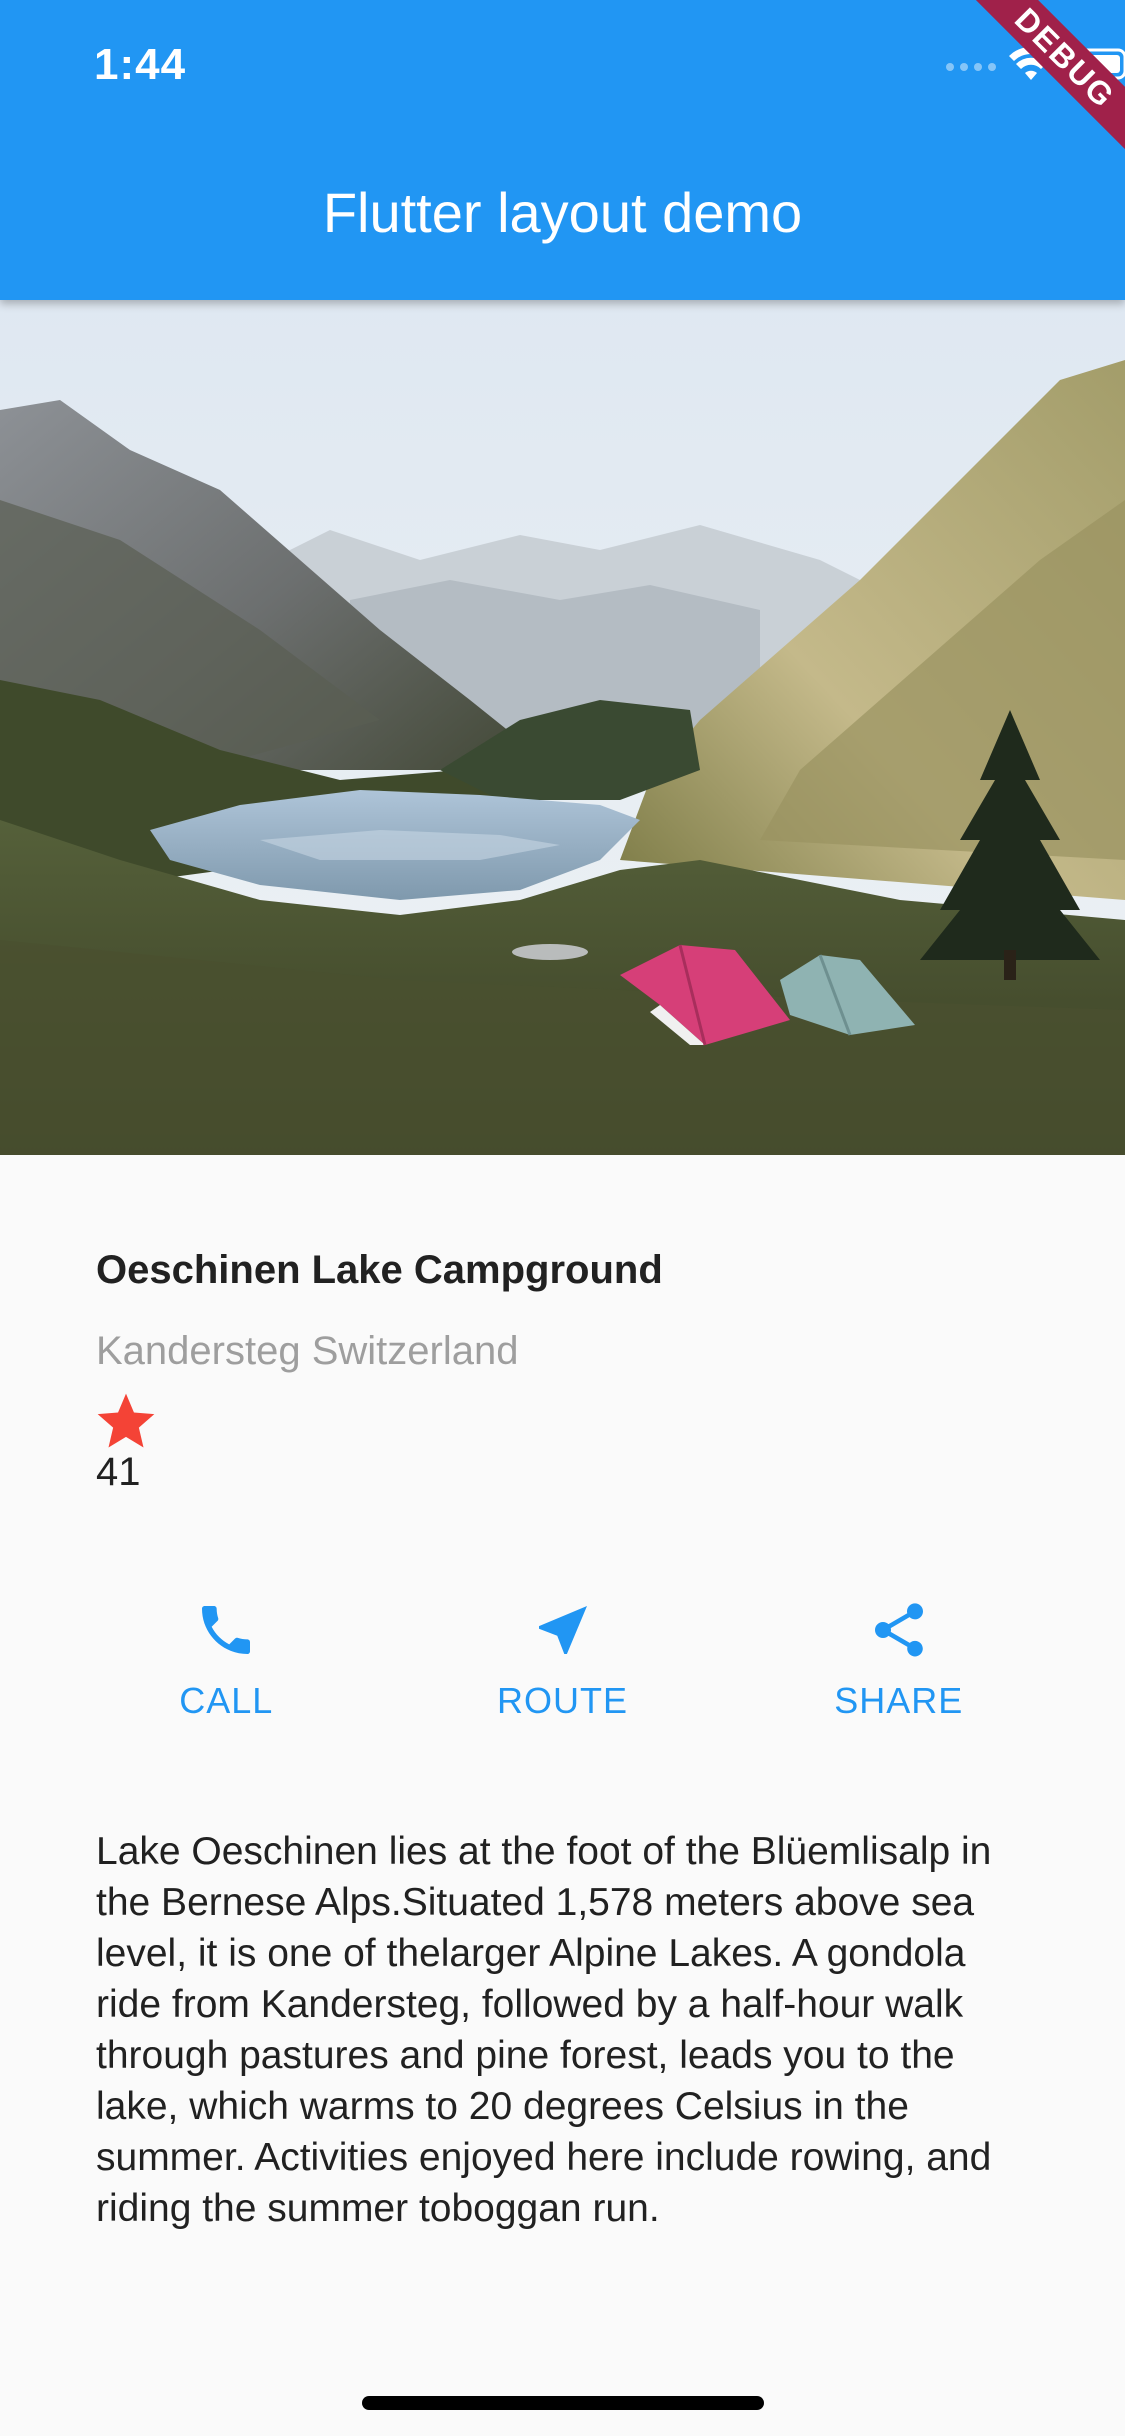  I want to click on share-button-label: SHARE, so click(899, 1700).